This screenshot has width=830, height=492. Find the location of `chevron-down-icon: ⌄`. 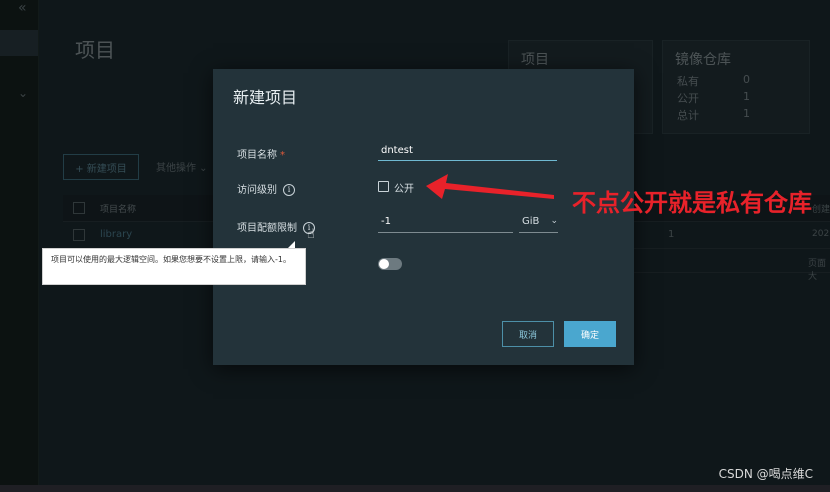

chevron-down-icon: ⌄ is located at coordinates (554, 221).